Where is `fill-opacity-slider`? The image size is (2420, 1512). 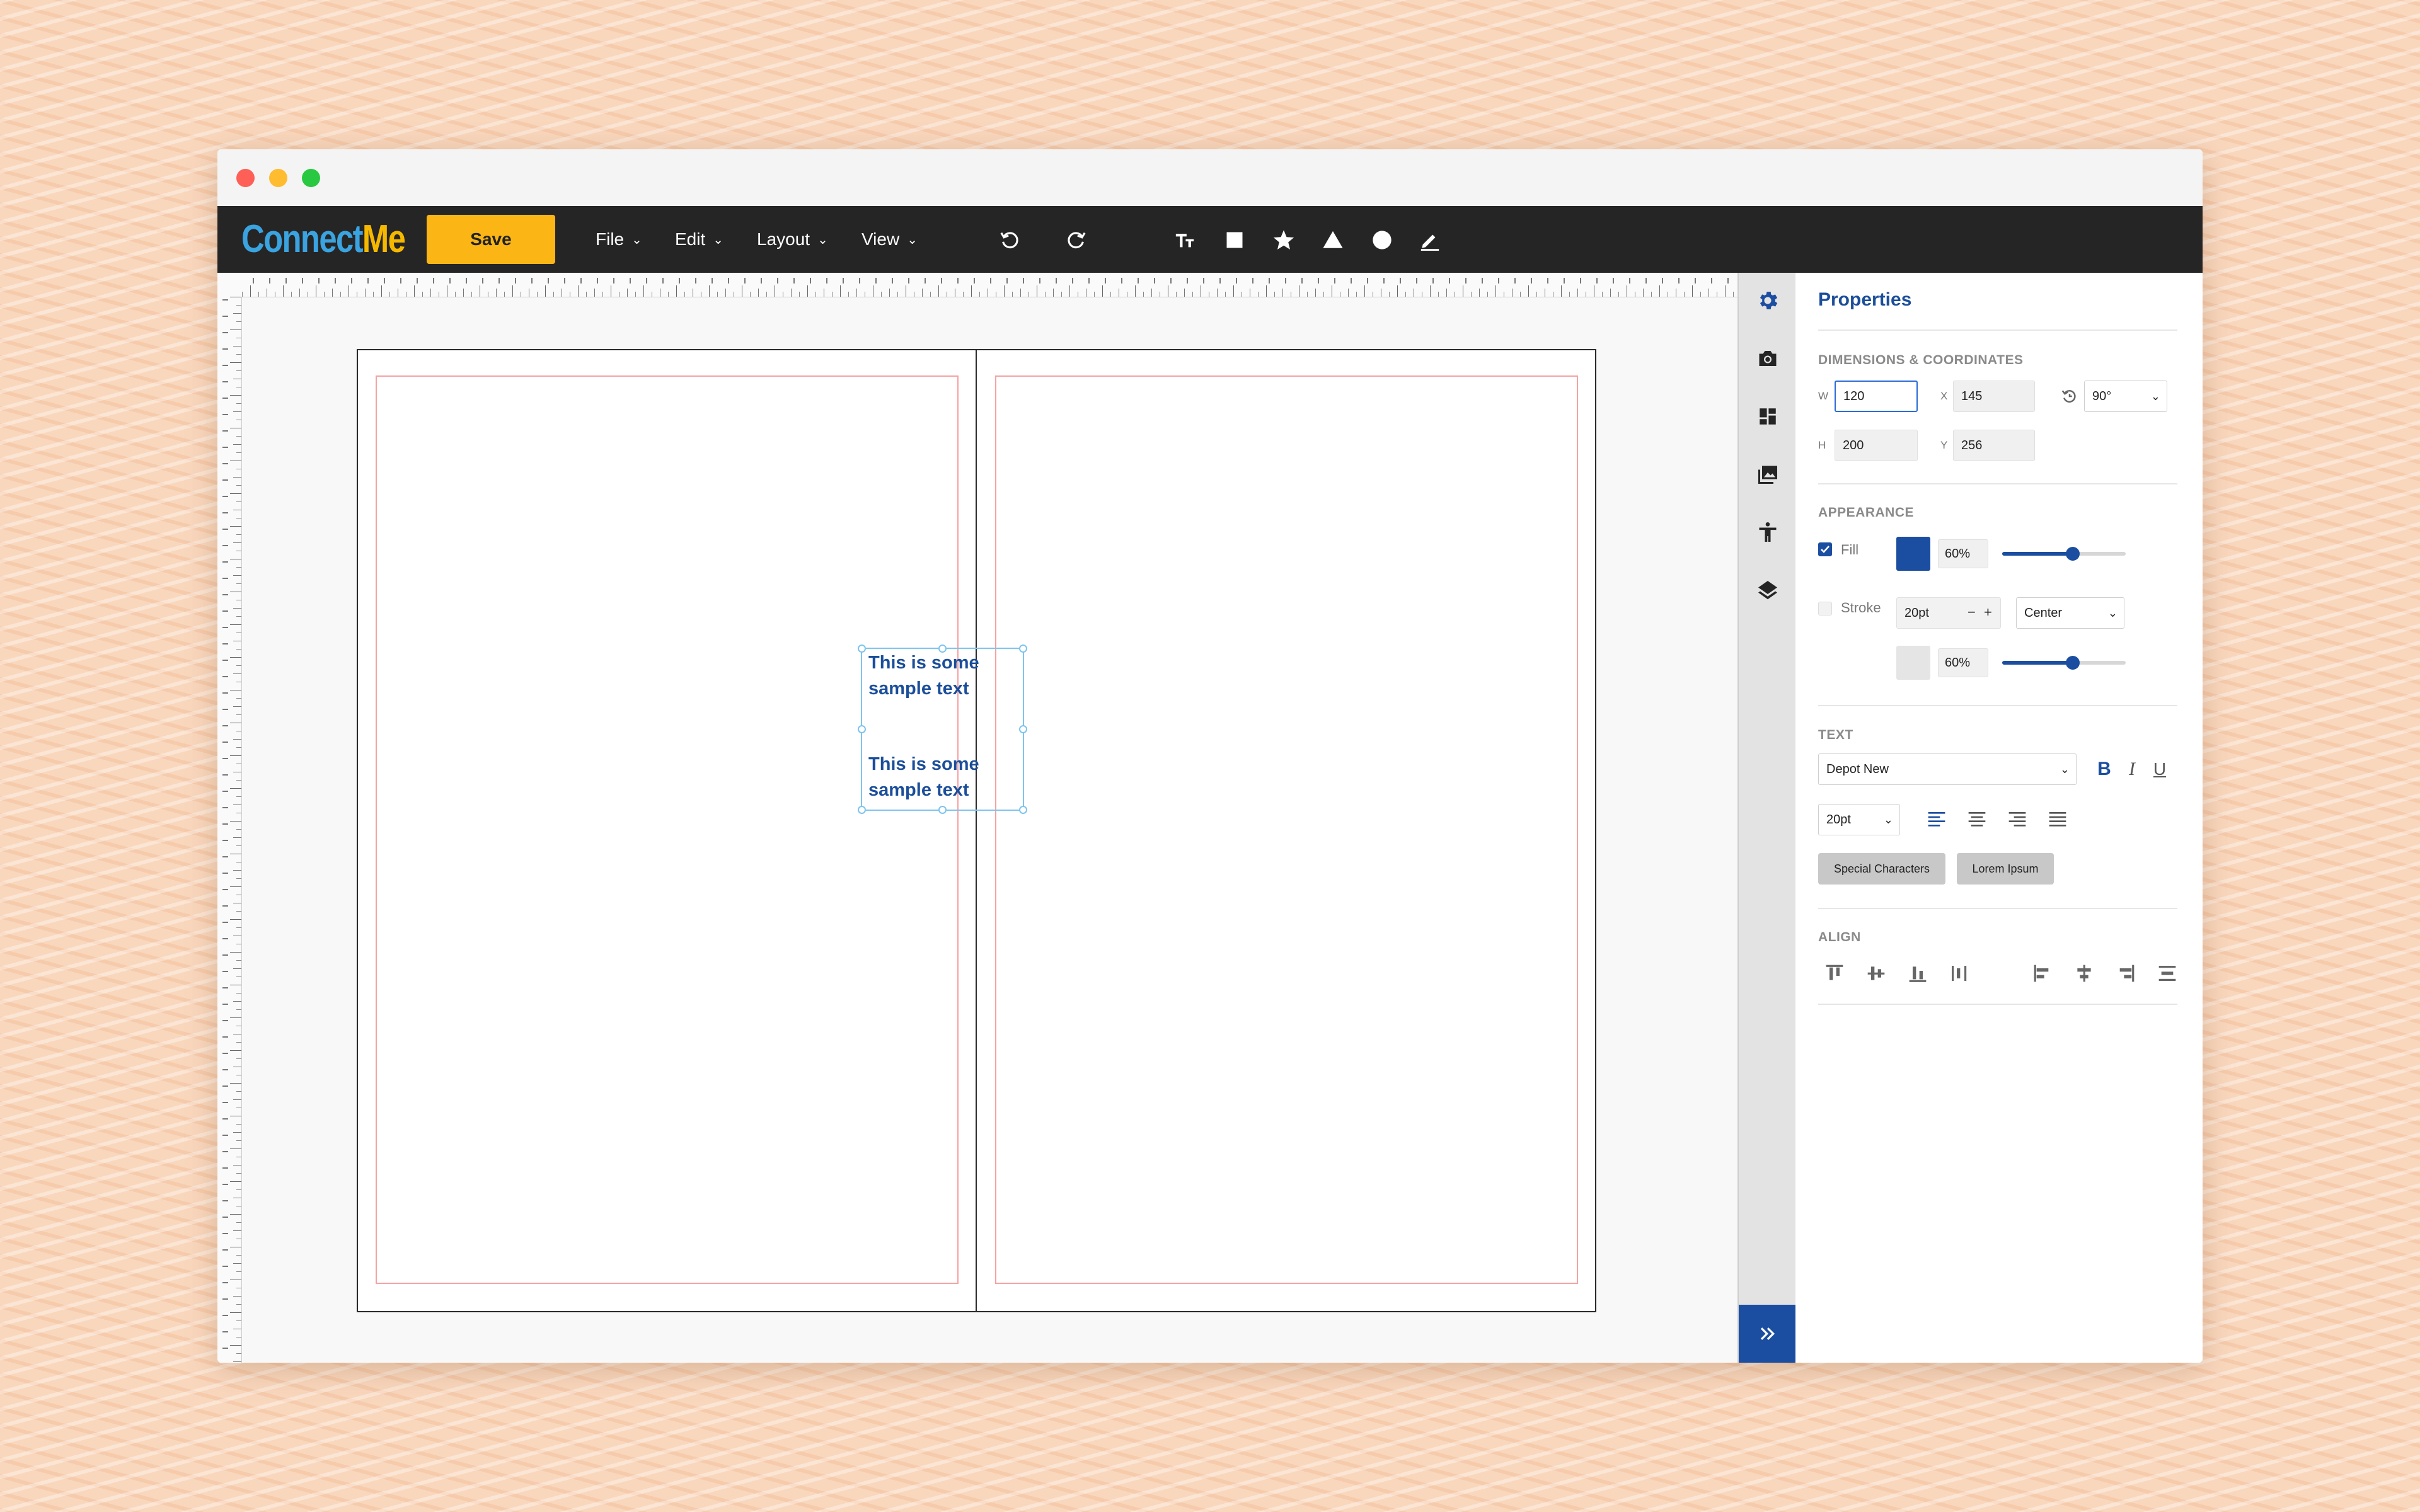
fill-opacity-slider is located at coordinates (2064, 554).